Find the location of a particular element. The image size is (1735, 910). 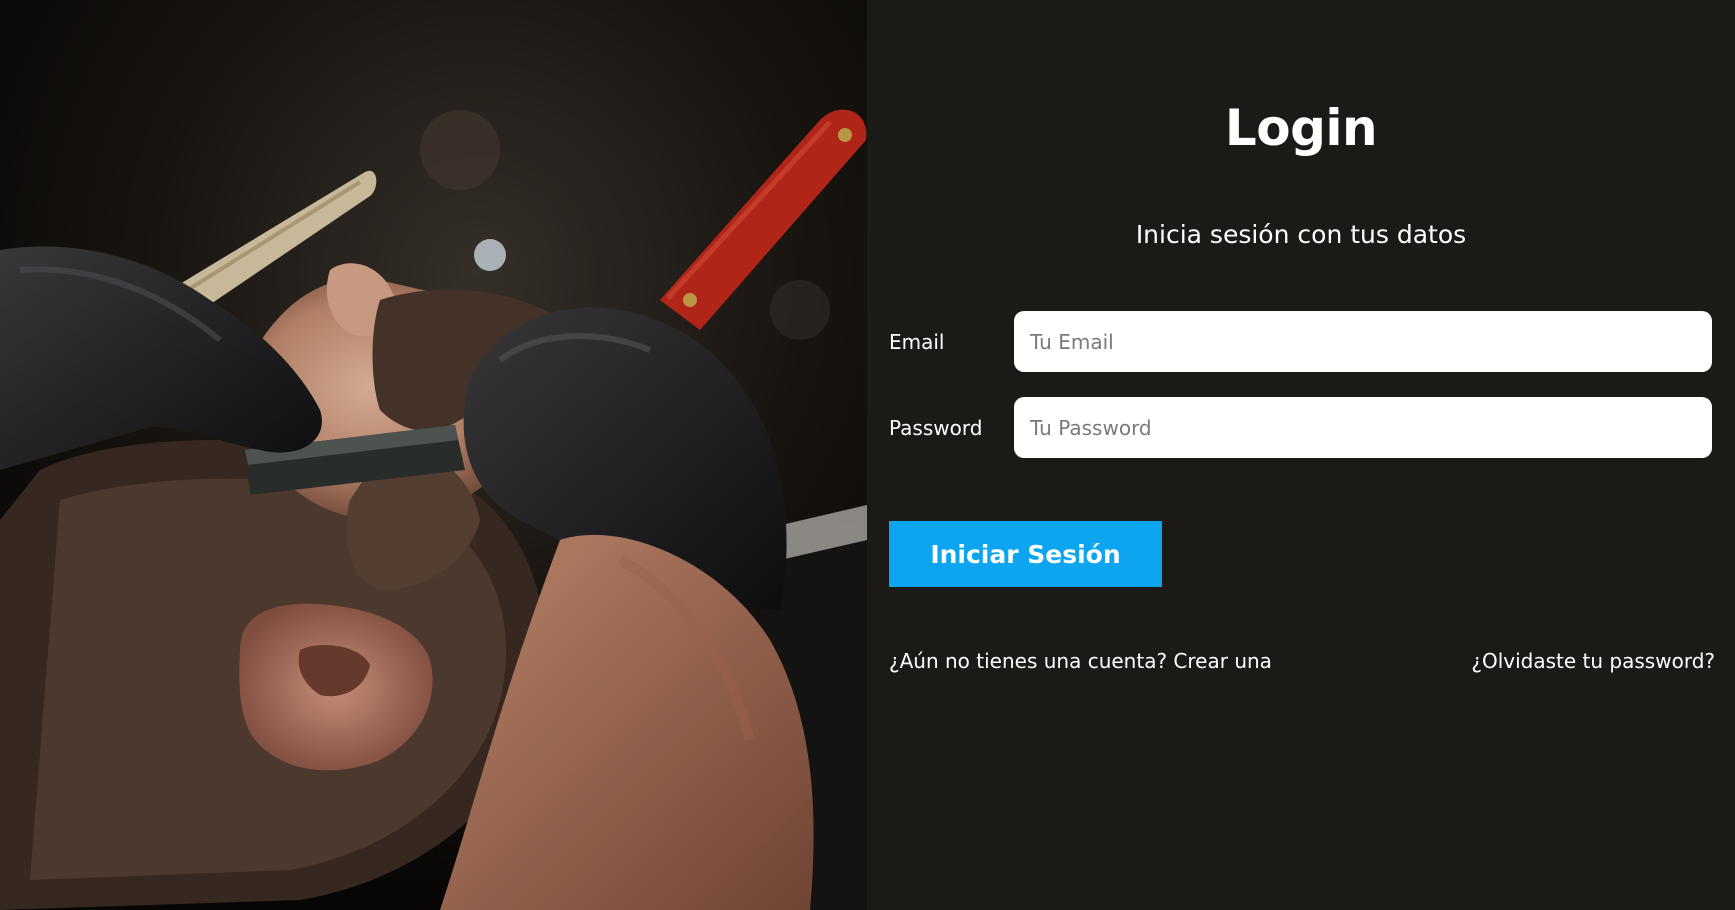

forgot-password-link: ¿Olvidaste tu password? is located at coordinates (1593, 661).